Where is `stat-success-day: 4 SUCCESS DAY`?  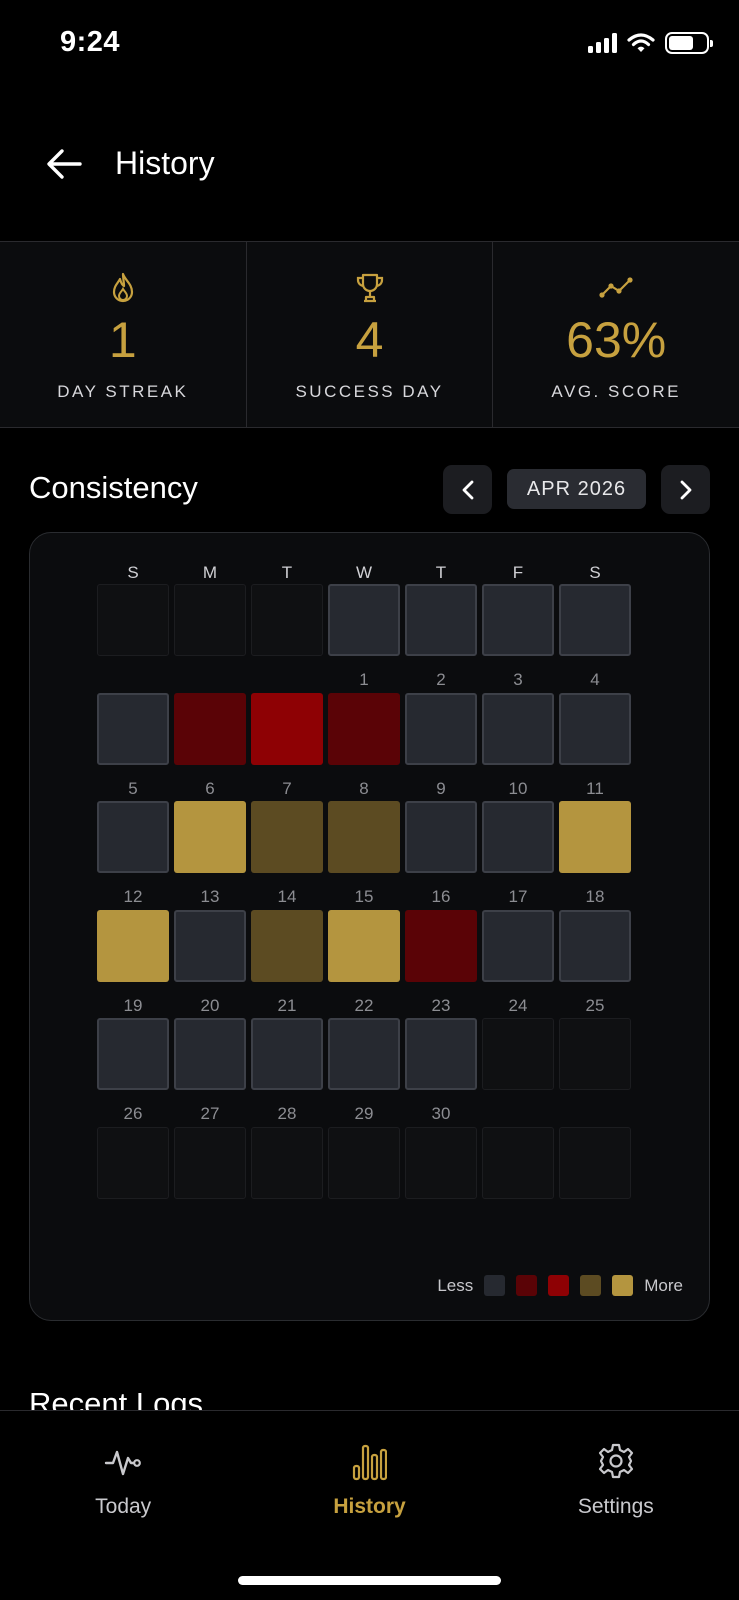 stat-success-day: 4 SUCCESS DAY is located at coordinates (370, 334).